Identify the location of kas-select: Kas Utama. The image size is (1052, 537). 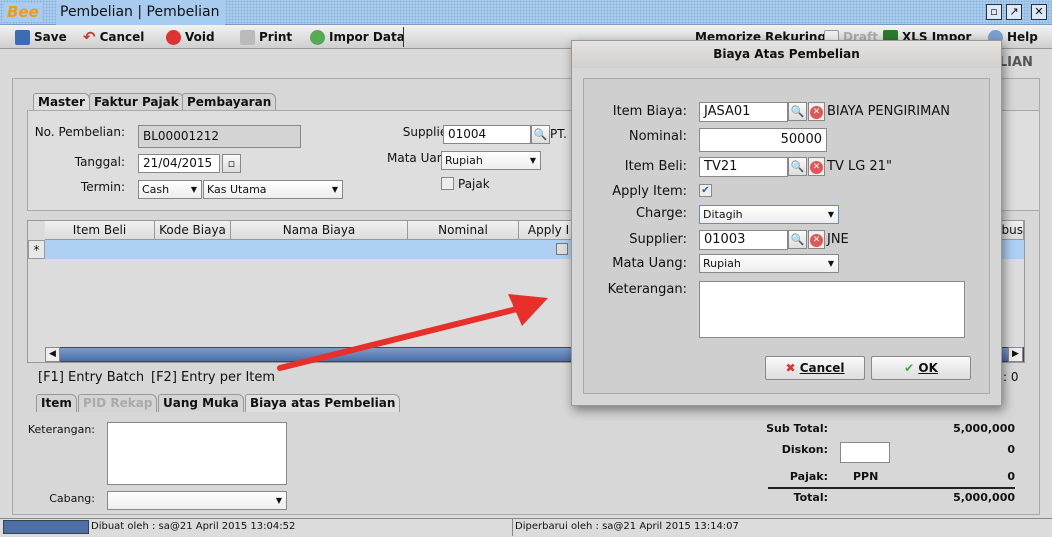
(273, 189).